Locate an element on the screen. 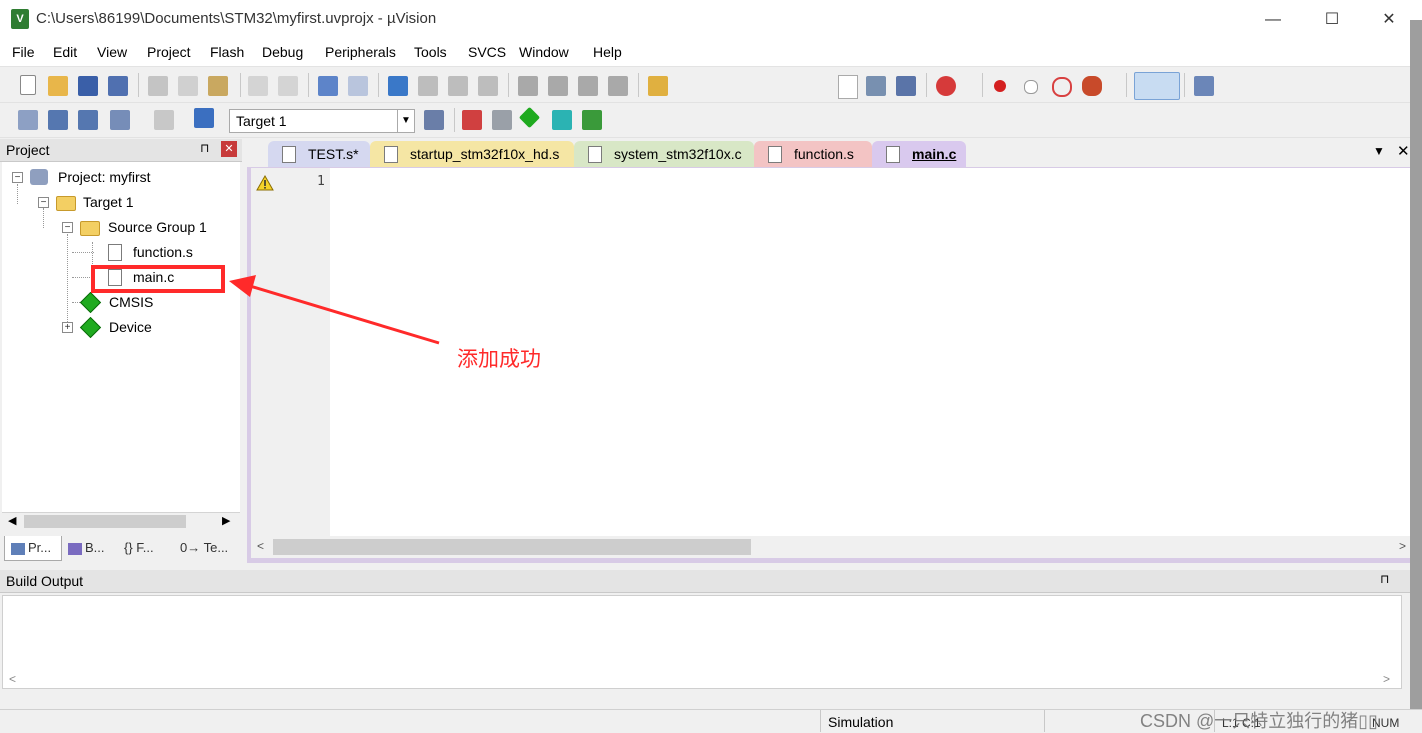 The width and height of the screenshot is (1422, 733). bookmark-icon is located at coordinates (398, 86).